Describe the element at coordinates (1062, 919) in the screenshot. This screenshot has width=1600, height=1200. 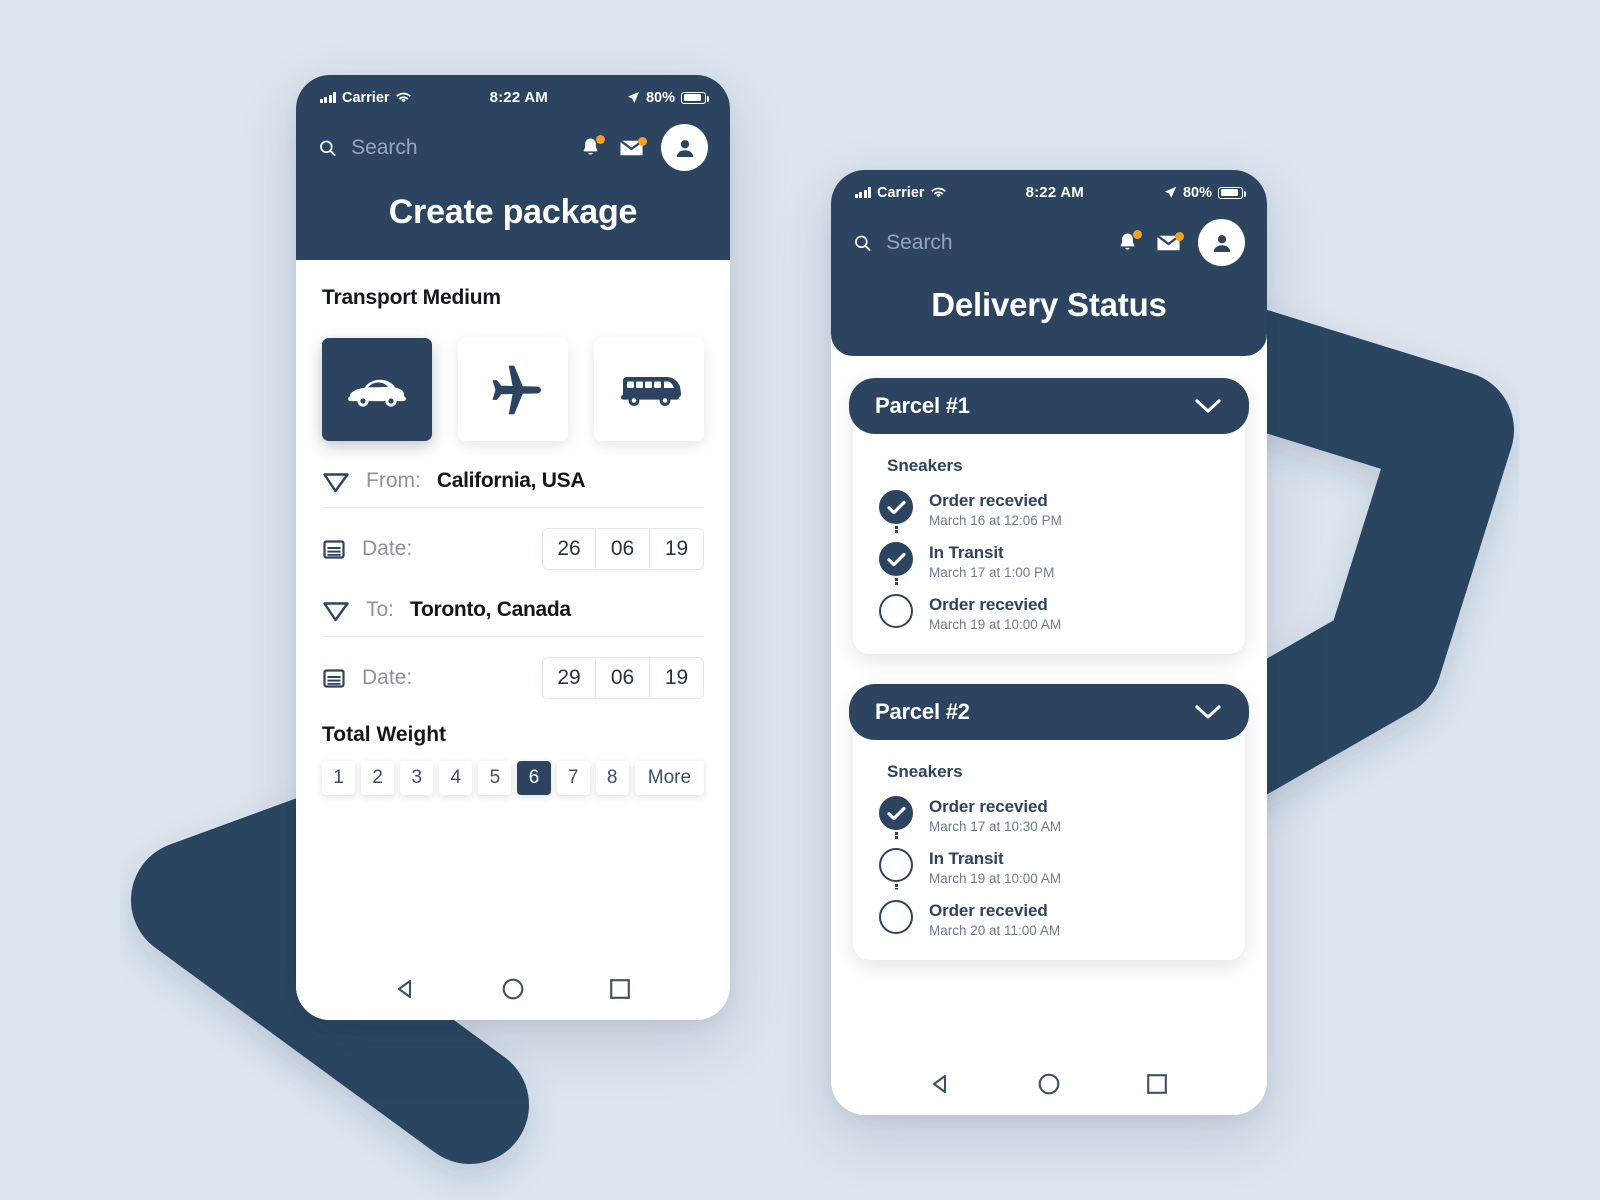
I see `timeline-step: Order recevied March 20 at 11:00 AM` at that location.